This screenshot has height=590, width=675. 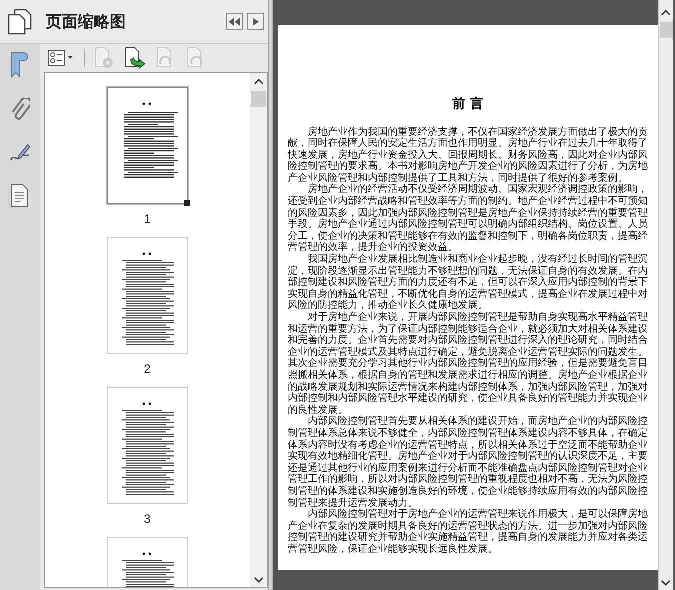 What do you see at coordinates (468, 155) in the screenshot?
I see `body-paragraph: 房地产业作为我国的重要经济支撑，不仅在国家经济发展方面做出了极大的贡献，同时在保障人民的安定生活方面也作用明显。房地产行业在过去几十年取得了快速发展，房地产行业资金投入大、回报周期长、财务风险高，因此对企业内部风险控制管理的要求高。本书对影响房地产开发企业的风险因素进行了分析，为房地产企业风险管理和内部控制提供了工具和方法，同时提供了很好的参考案例。` at bounding box center [468, 155].